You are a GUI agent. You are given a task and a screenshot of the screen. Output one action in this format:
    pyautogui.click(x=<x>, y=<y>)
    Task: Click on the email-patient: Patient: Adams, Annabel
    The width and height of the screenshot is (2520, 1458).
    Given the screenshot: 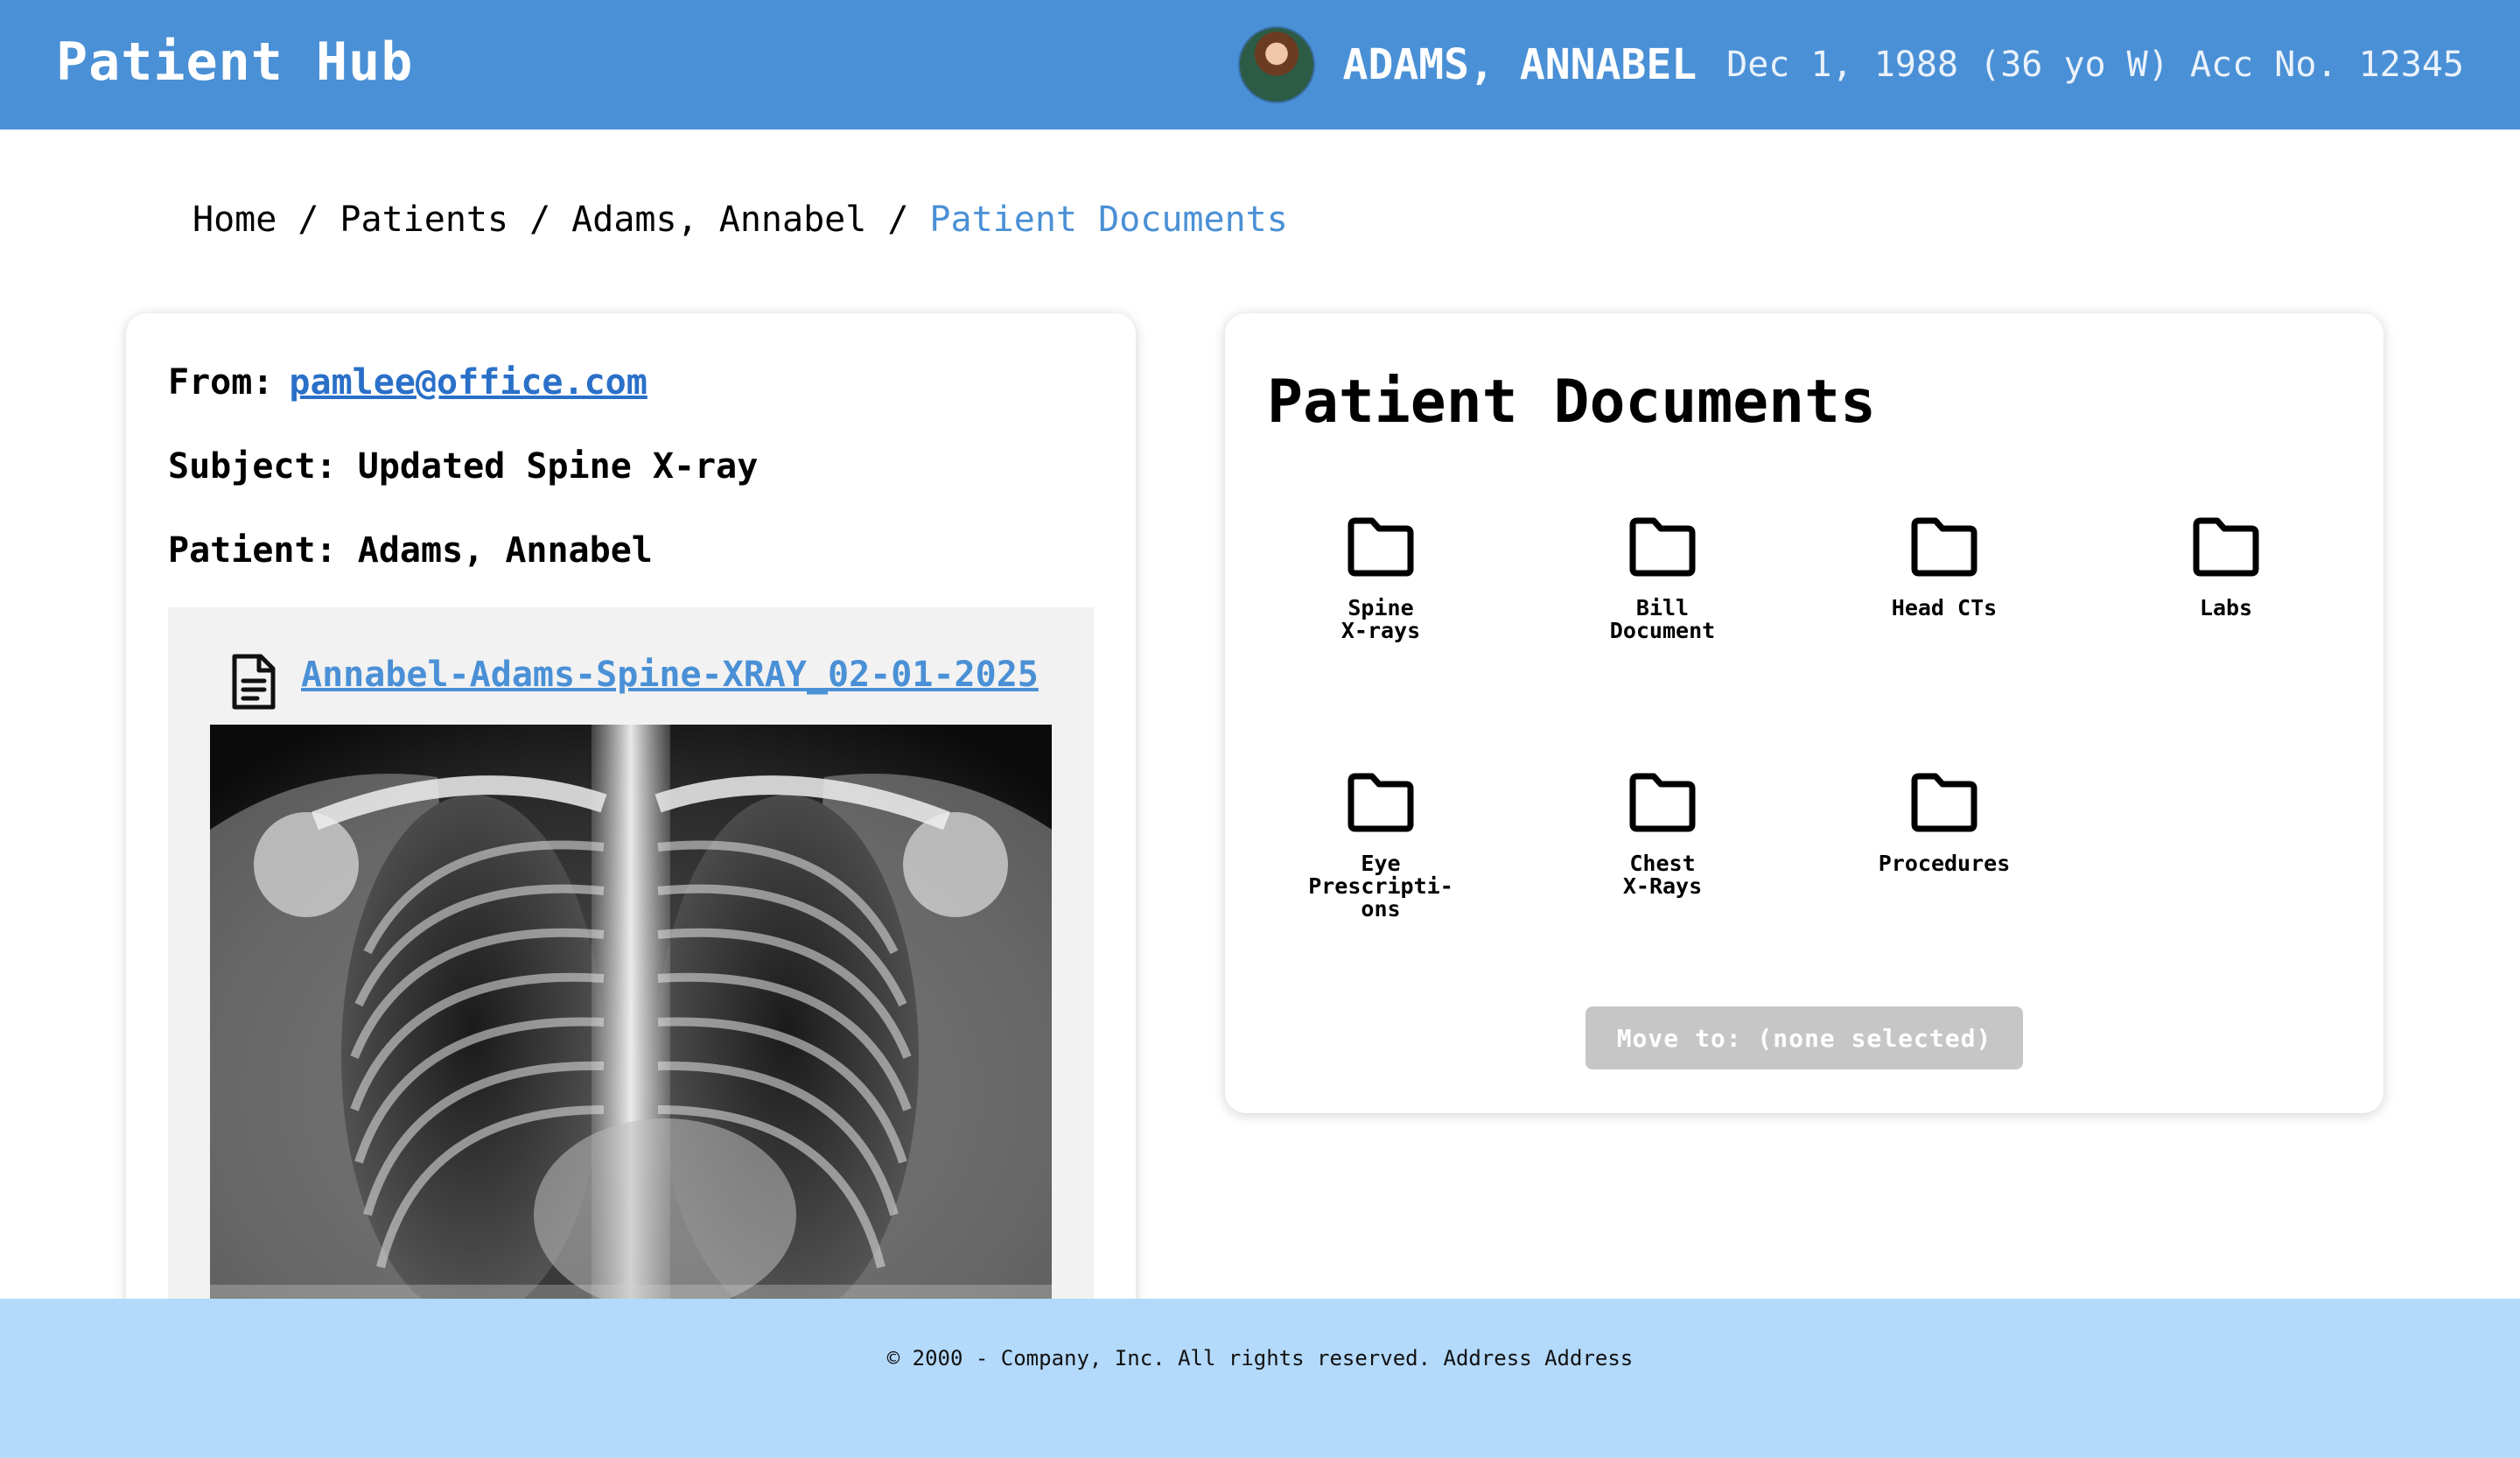 What is the action you would take?
    pyautogui.click(x=410, y=550)
    